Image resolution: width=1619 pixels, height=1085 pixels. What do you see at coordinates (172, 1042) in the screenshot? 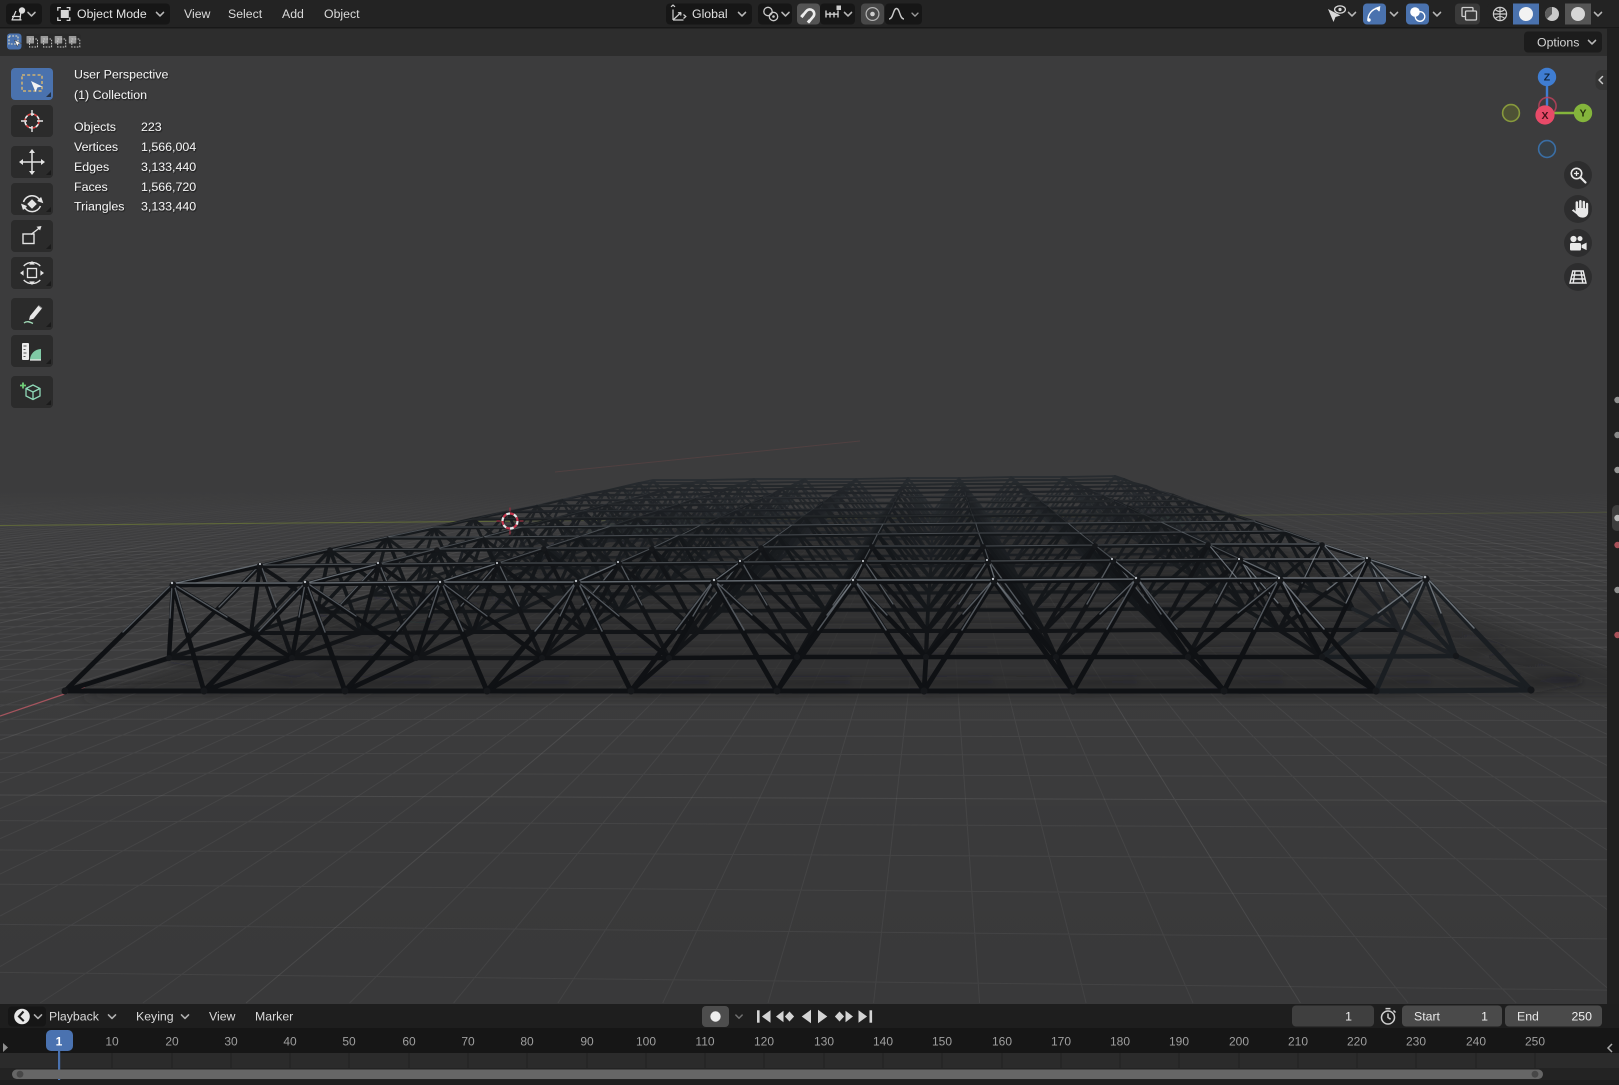
I see `svg-text: 20` at bounding box center [172, 1042].